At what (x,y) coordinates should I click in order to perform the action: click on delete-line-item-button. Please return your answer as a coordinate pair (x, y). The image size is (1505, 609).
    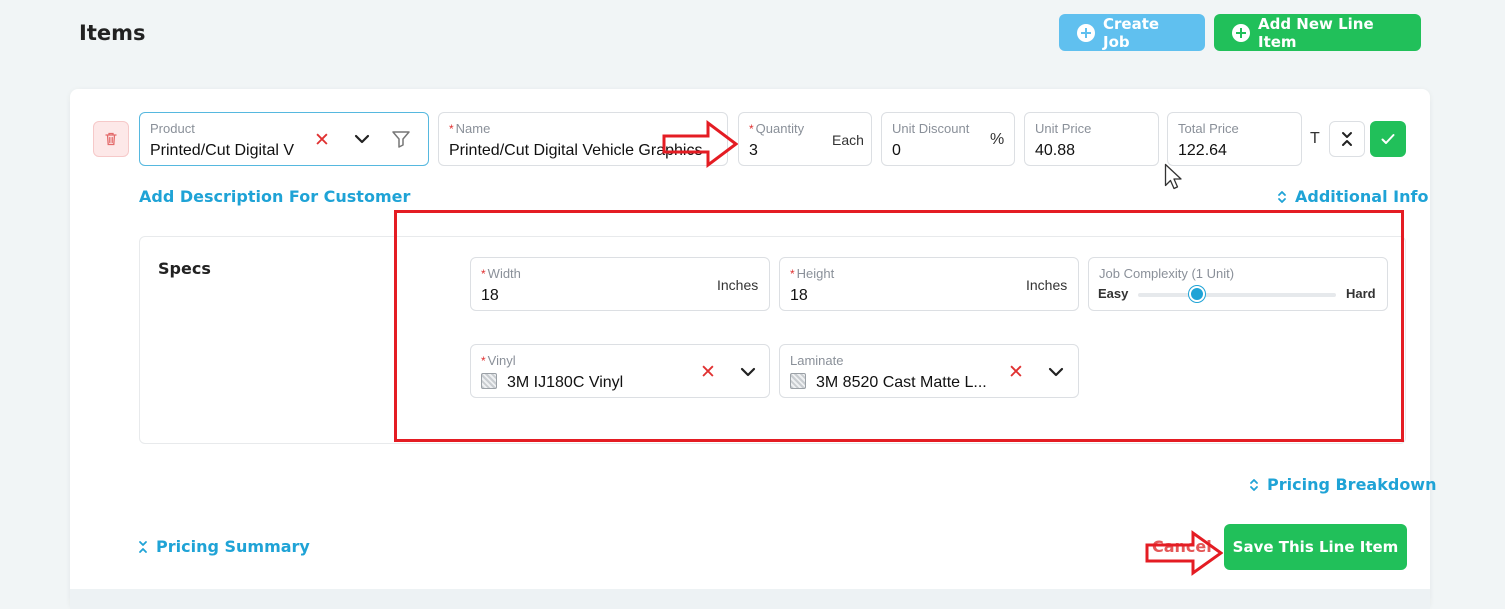
    Looking at the image, I should click on (111, 139).